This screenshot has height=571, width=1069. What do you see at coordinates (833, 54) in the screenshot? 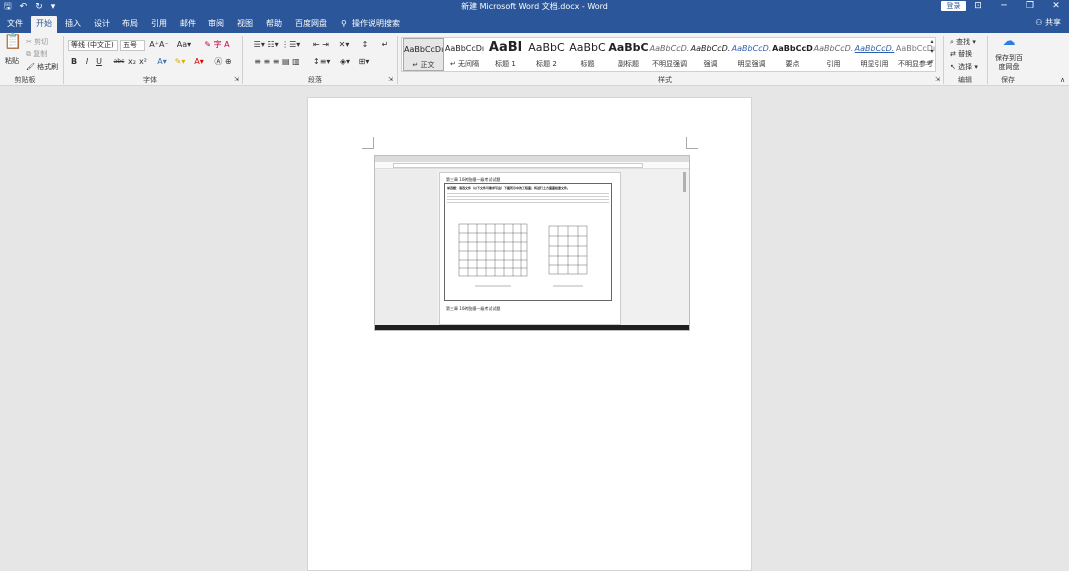
I see `style-quote: AaBbCcD. 引用` at bounding box center [833, 54].